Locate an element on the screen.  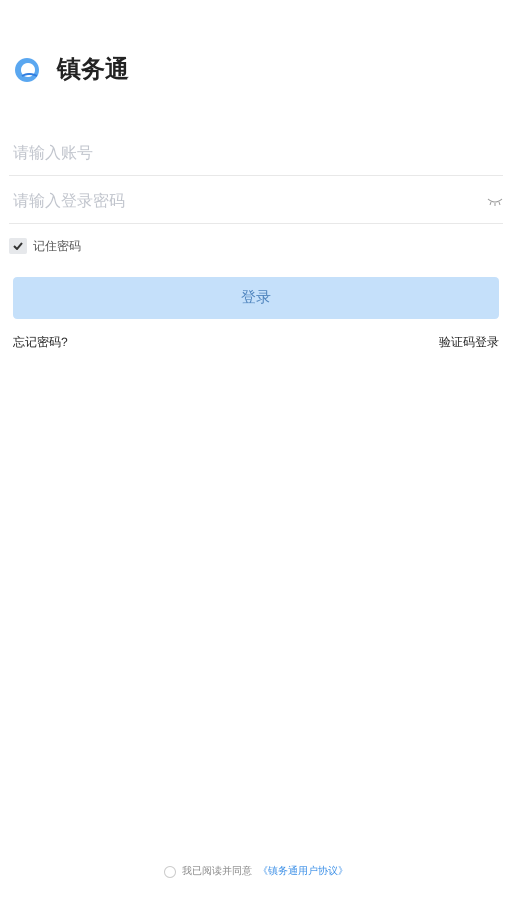
closed-eye-icon is located at coordinates (495, 201).